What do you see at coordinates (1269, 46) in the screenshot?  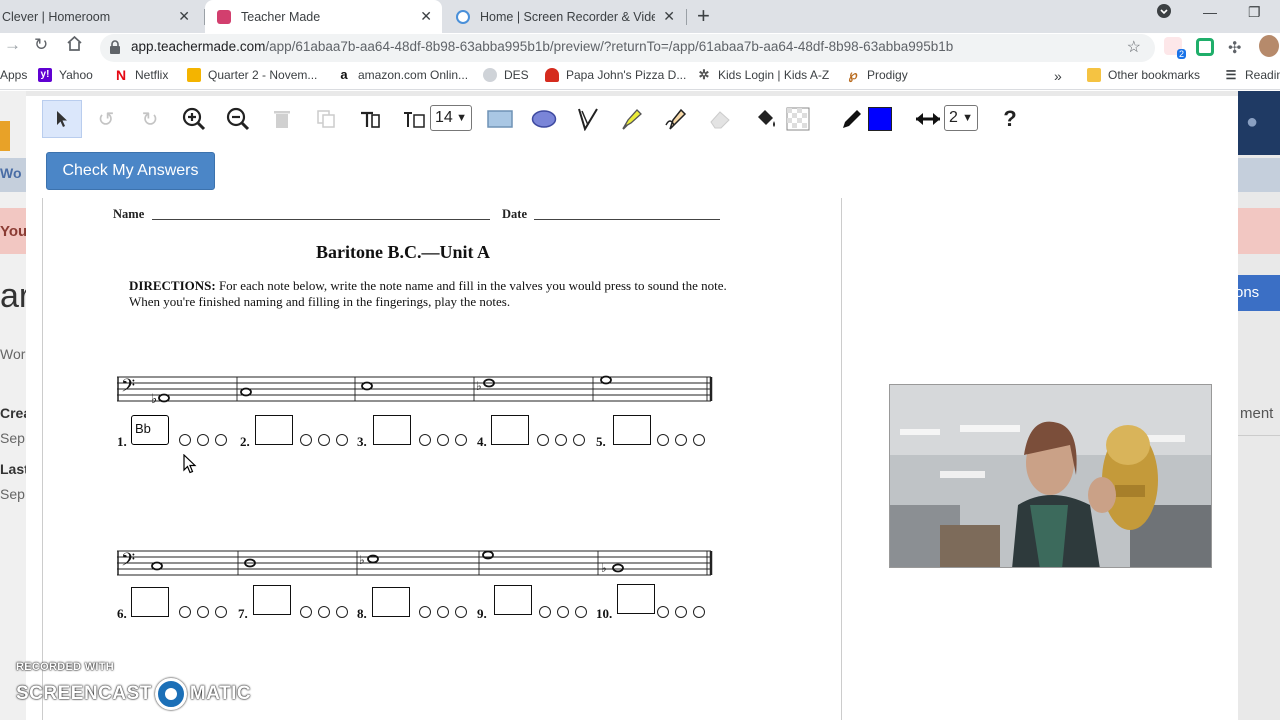 I see `profile-avatar` at bounding box center [1269, 46].